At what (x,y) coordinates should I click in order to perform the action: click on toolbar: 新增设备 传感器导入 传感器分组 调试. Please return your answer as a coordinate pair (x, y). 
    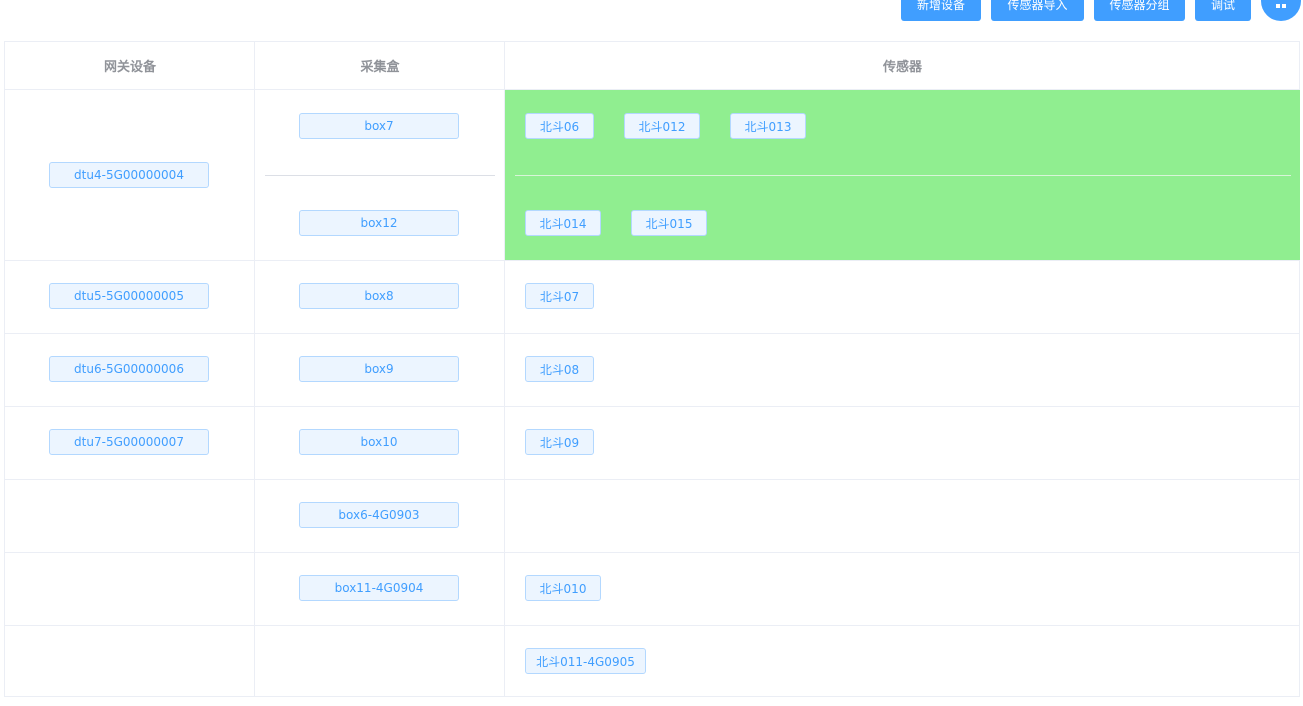
    Looking at the image, I should click on (651, 10).